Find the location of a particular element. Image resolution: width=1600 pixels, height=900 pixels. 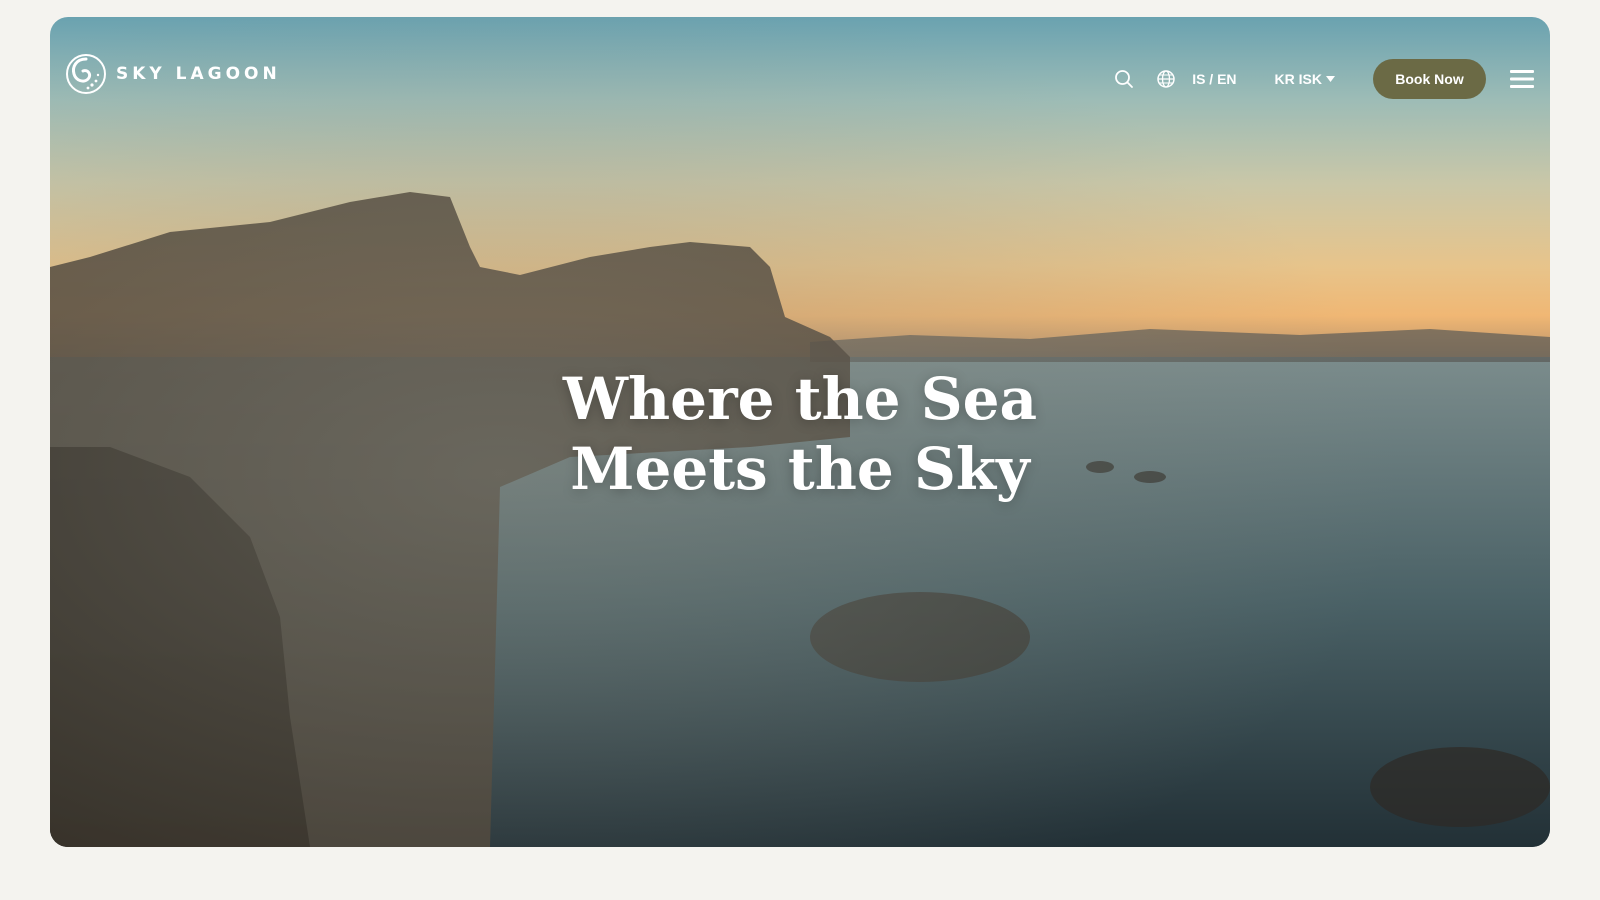

hamburger-menu-icon is located at coordinates (1522, 79).